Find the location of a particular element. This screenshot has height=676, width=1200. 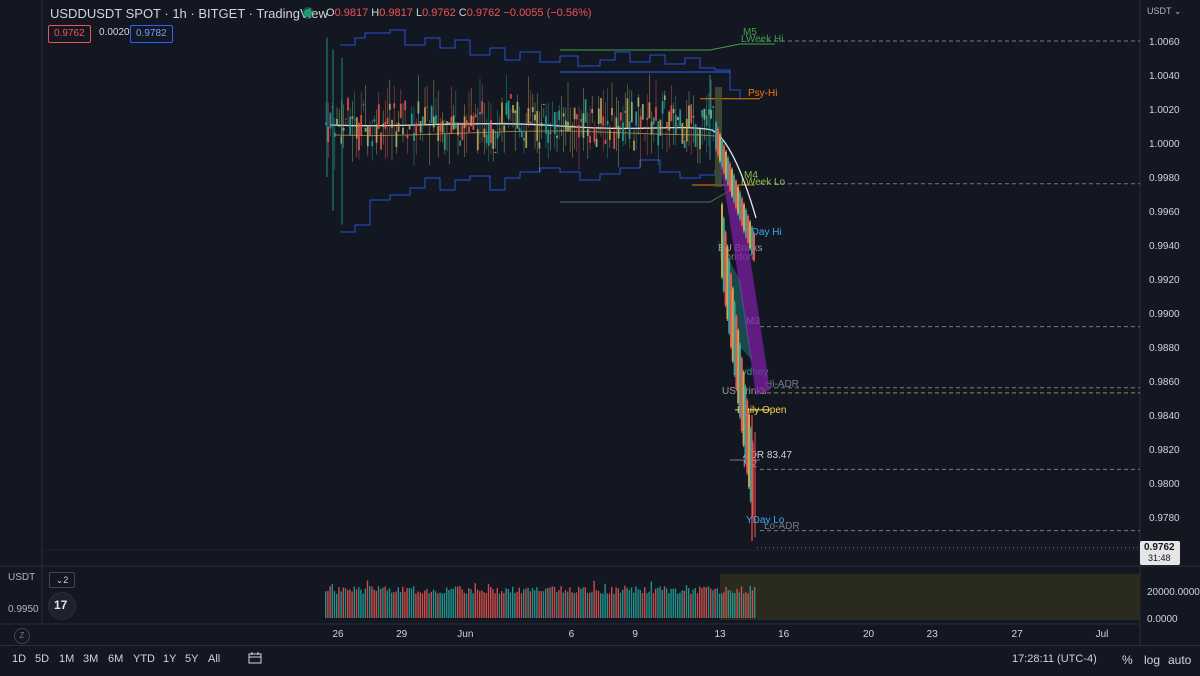

timeframe-button-6m: 6M is located at coordinates (115, 659).